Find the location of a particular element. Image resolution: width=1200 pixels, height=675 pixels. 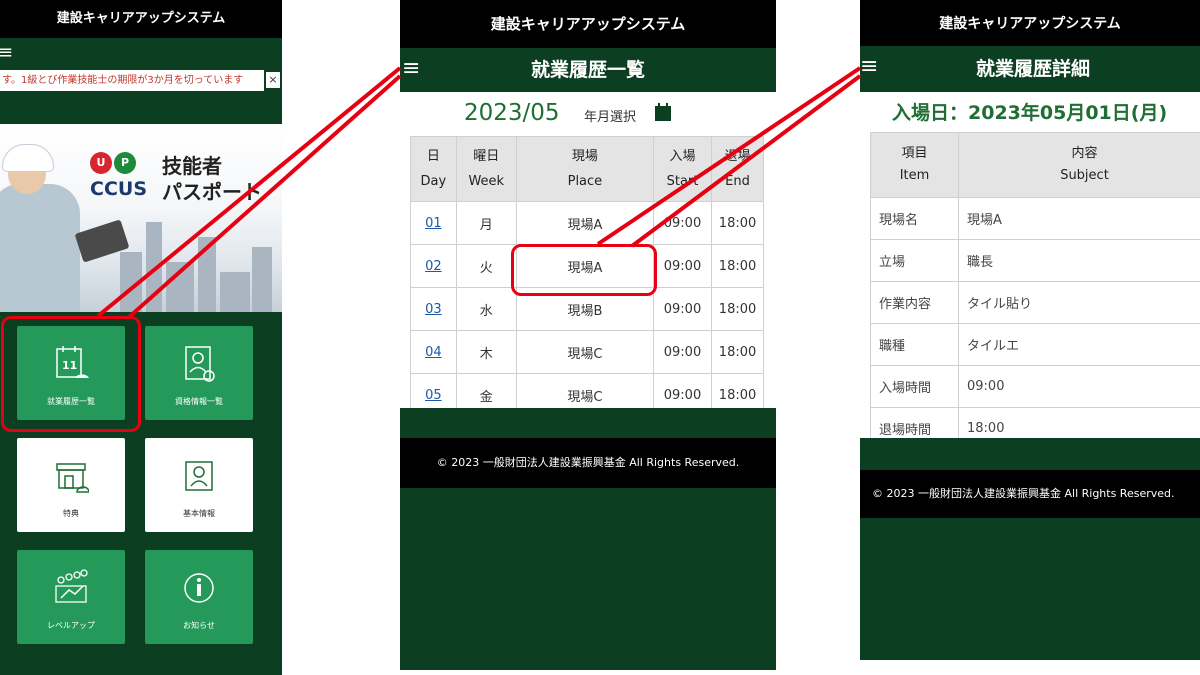

tile-qualifications: 資格情報一覧 is located at coordinates (199, 373).